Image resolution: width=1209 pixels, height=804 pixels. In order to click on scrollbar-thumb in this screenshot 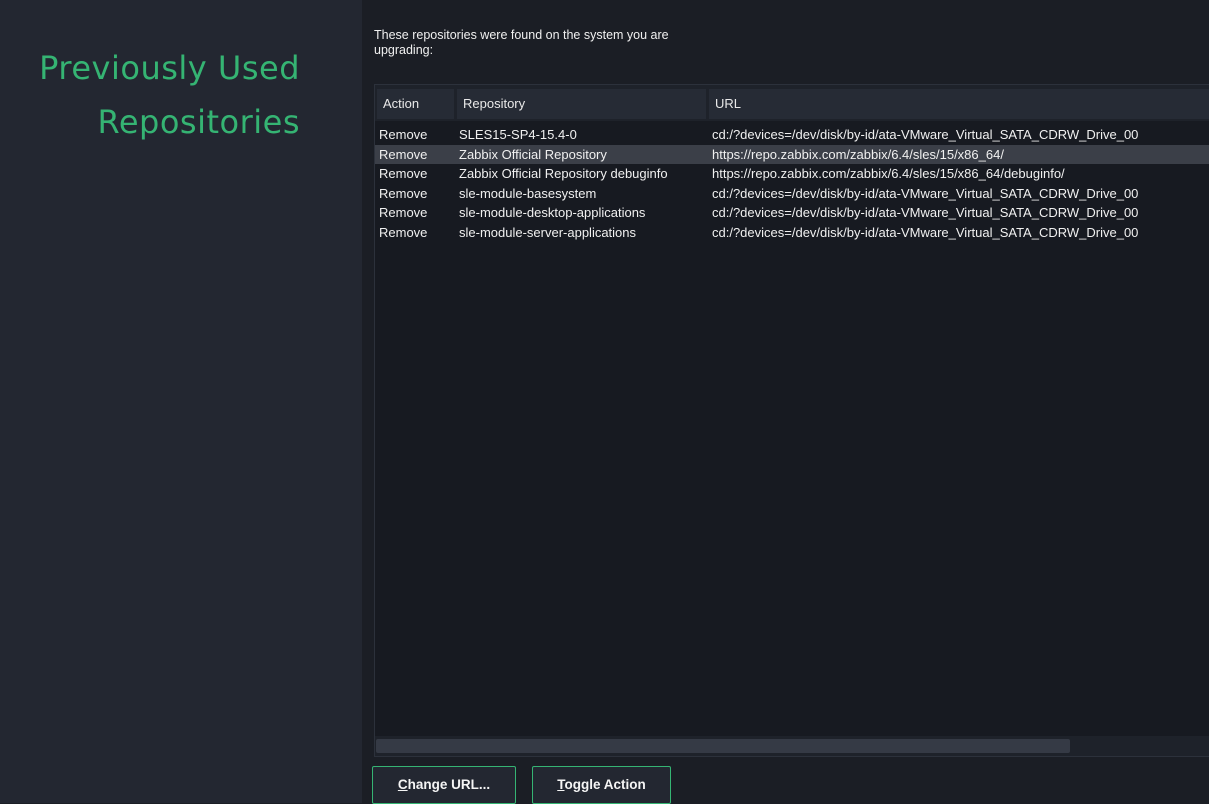, I will do `click(723, 746)`.